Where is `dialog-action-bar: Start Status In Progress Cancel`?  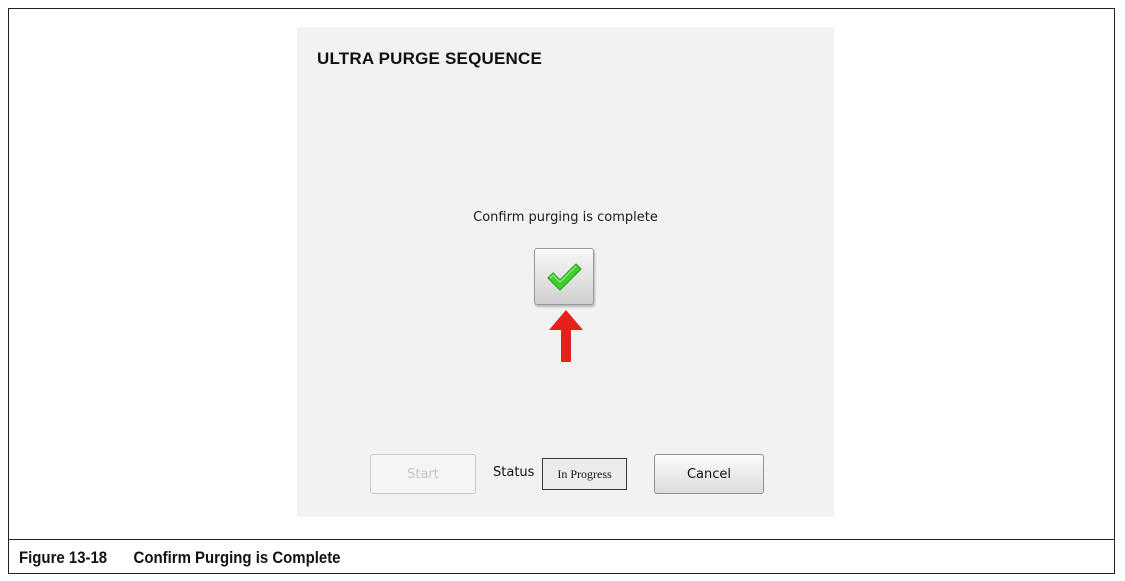 dialog-action-bar: Start Status In Progress Cancel is located at coordinates (565, 475).